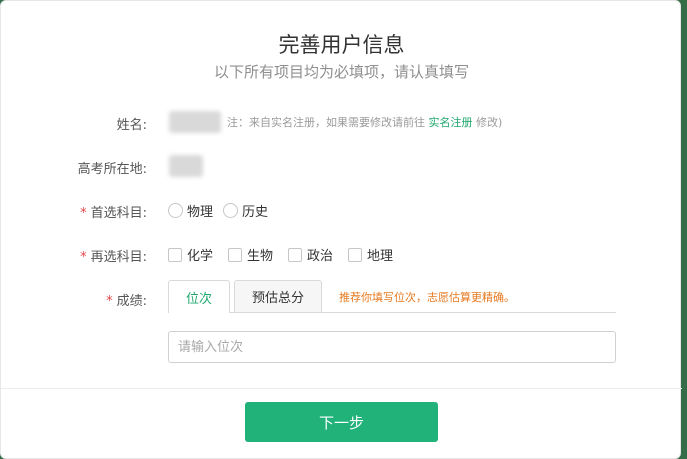 This screenshot has height=459, width=687. What do you see at coordinates (320, 256) in the screenshot?
I see `checkbox-politics-label: 政治` at bounding box center [320, 256].